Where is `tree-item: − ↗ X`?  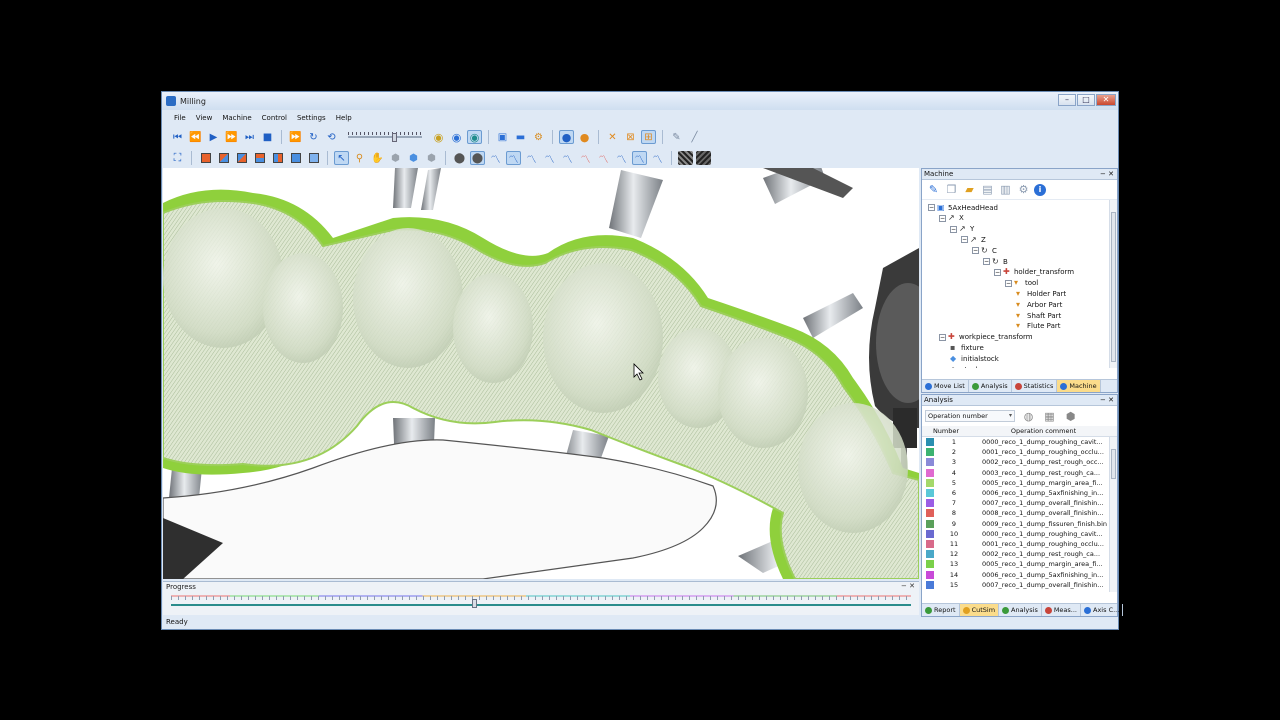
tree-item: − ↗ X is located at coordinates (951, 218).